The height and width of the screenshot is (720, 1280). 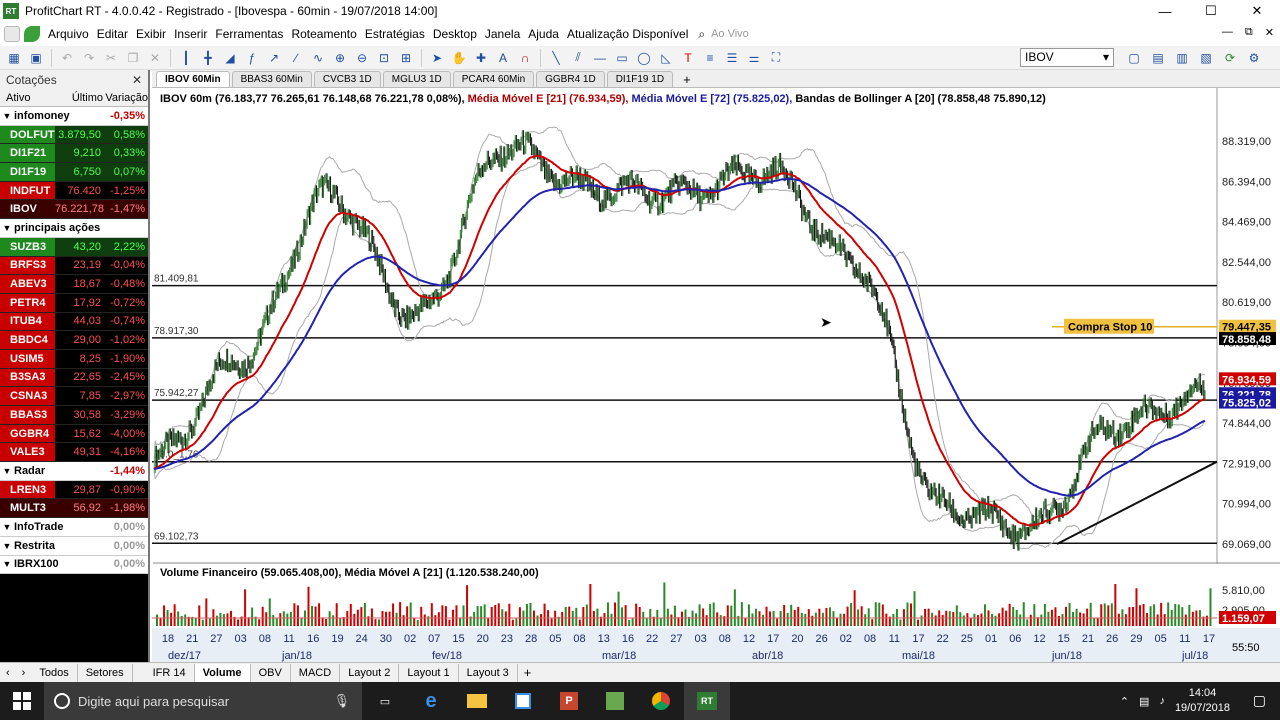 What do you see at coordinates (193, 79) in the screenshot?
I see `chart-tab-ibov-60min: IBOV 60Min` at bounding box center [193, 79].